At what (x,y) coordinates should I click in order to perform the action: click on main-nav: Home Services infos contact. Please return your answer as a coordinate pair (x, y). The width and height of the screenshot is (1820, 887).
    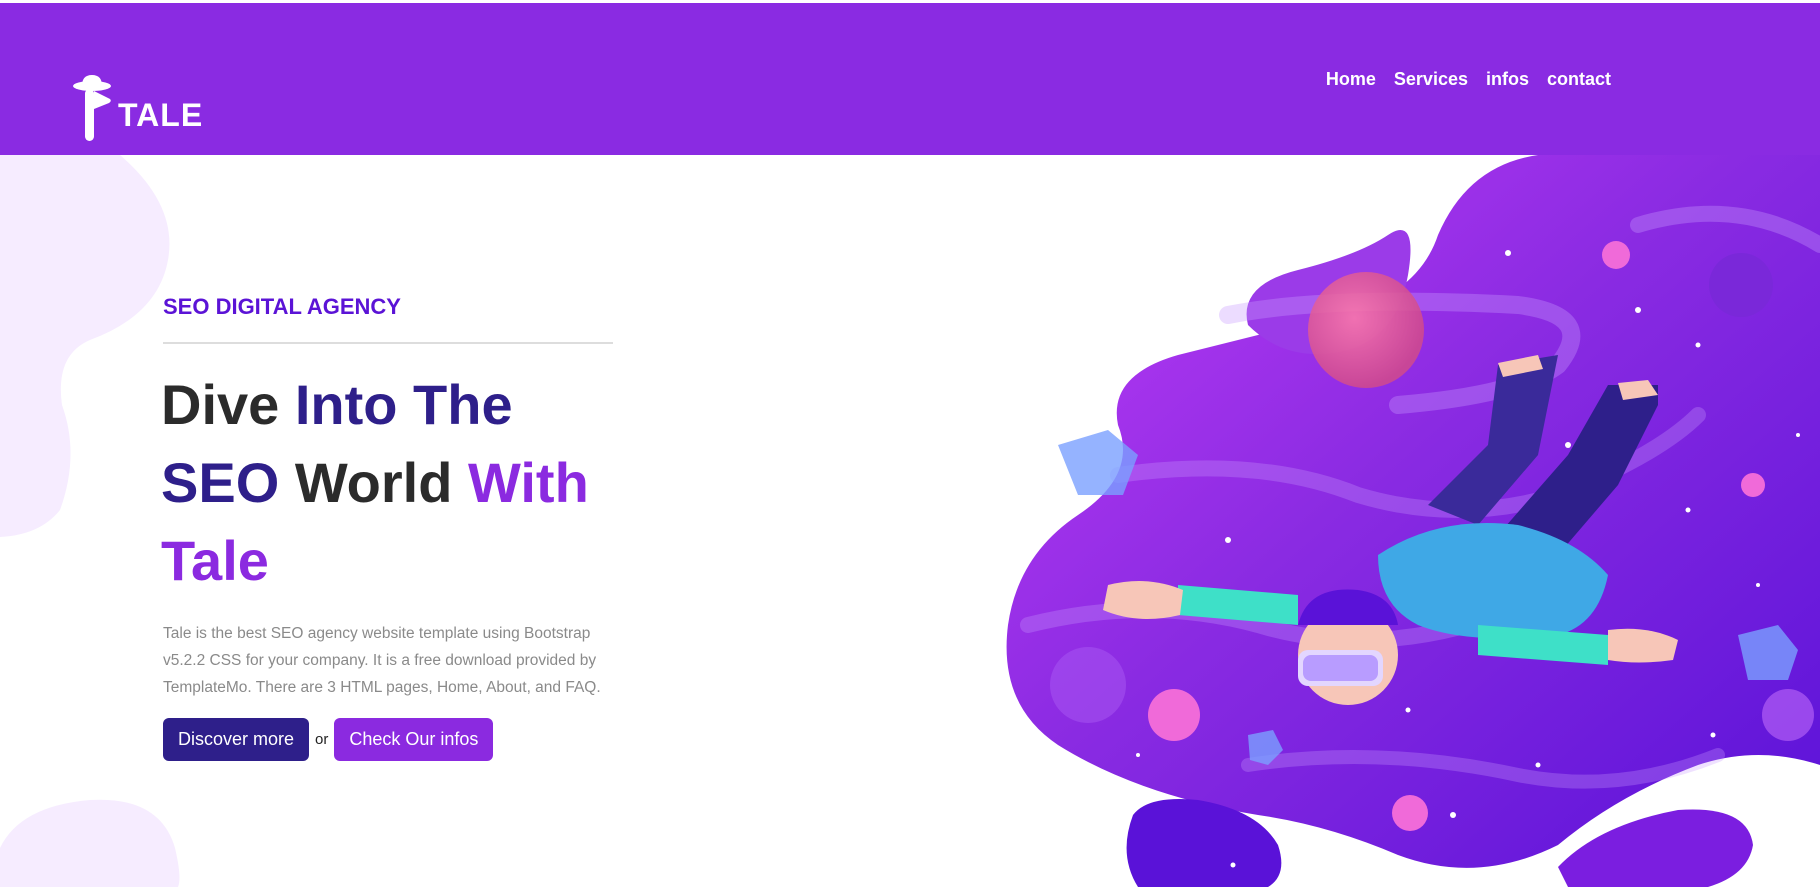
    Looking at the image, I should click on (1468, 79).